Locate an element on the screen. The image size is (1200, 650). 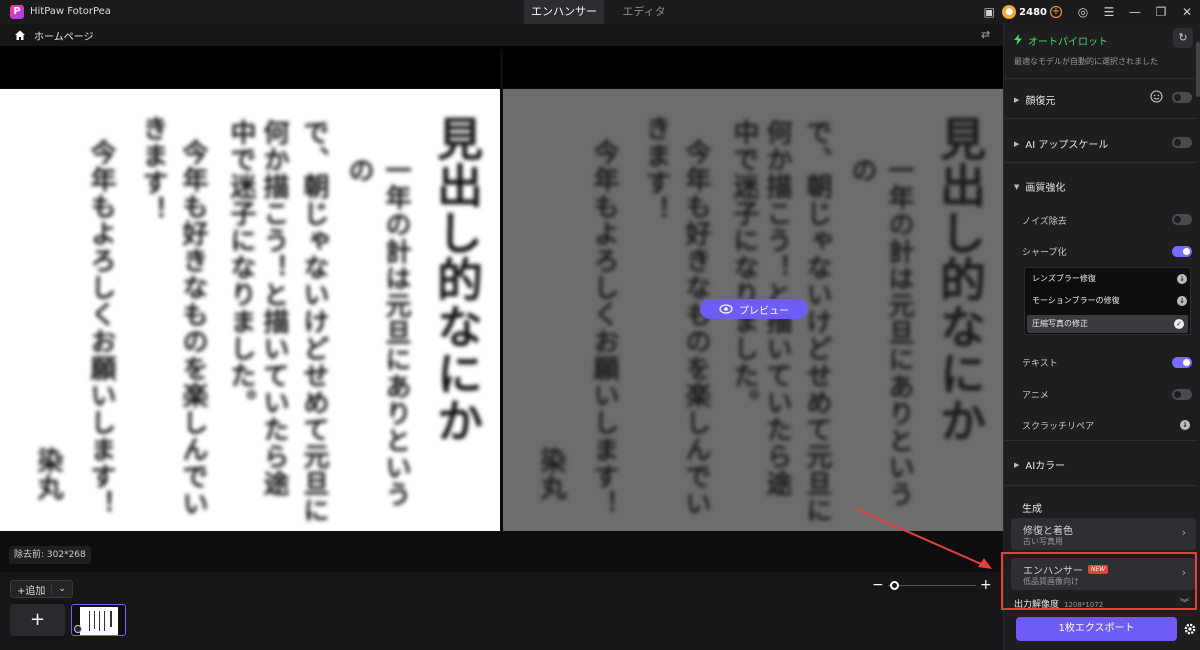
zoom-in-icon: + is located at coordinates (986, 585).